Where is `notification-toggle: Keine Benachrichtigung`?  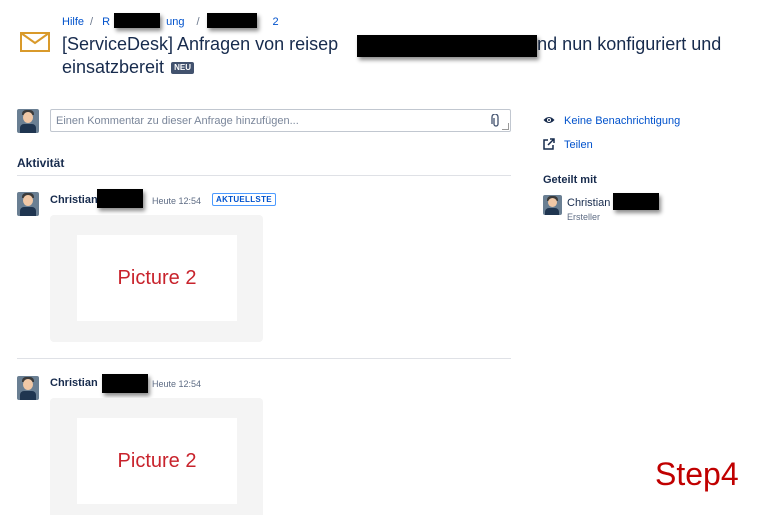
notification-toggle: Keine Benachrichtigung is located at coordinates (622, 121).